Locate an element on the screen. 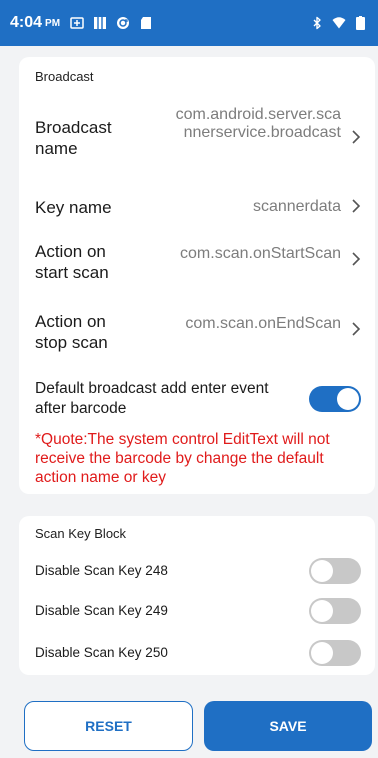 The width and height of the screenshot is (378, 758). status-left-icons is located at coordinates (111, 23).